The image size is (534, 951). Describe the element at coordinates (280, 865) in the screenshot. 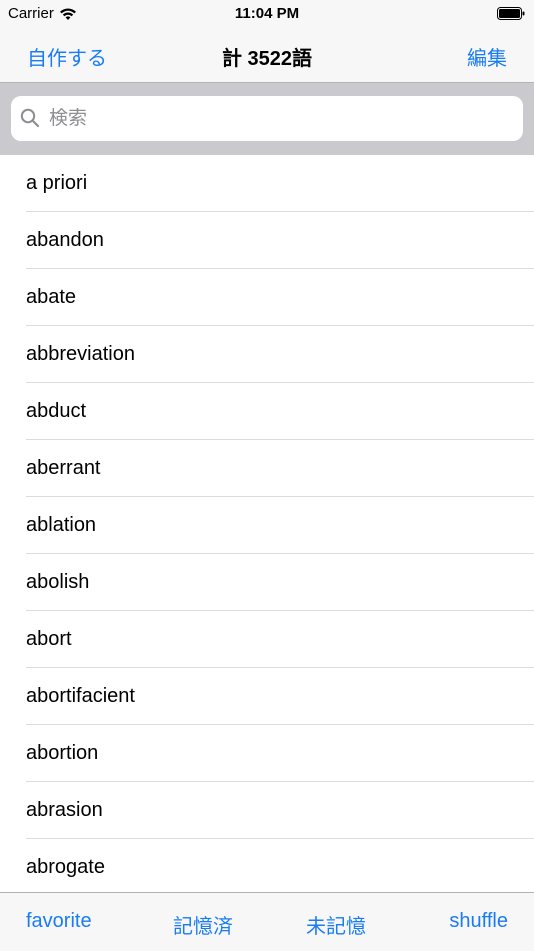

I see `word-row: abrogate` at that location.